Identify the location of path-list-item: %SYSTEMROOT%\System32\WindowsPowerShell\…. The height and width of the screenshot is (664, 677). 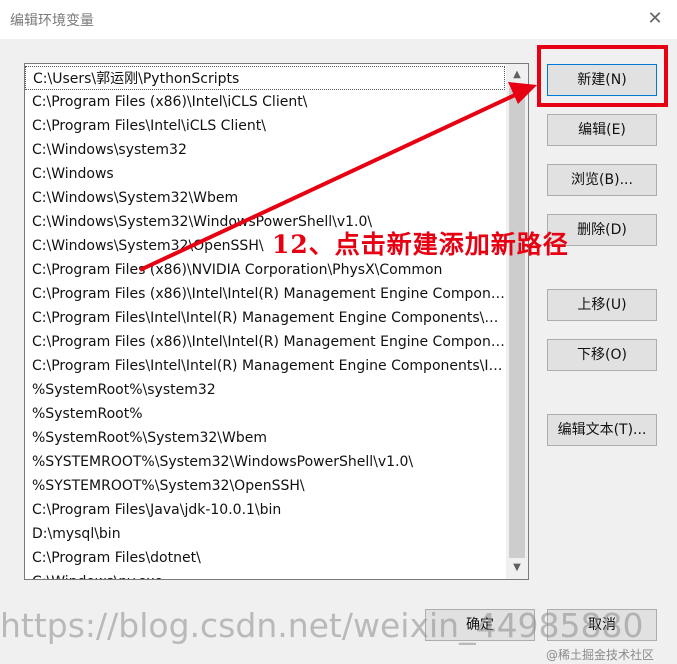
(265, 462).